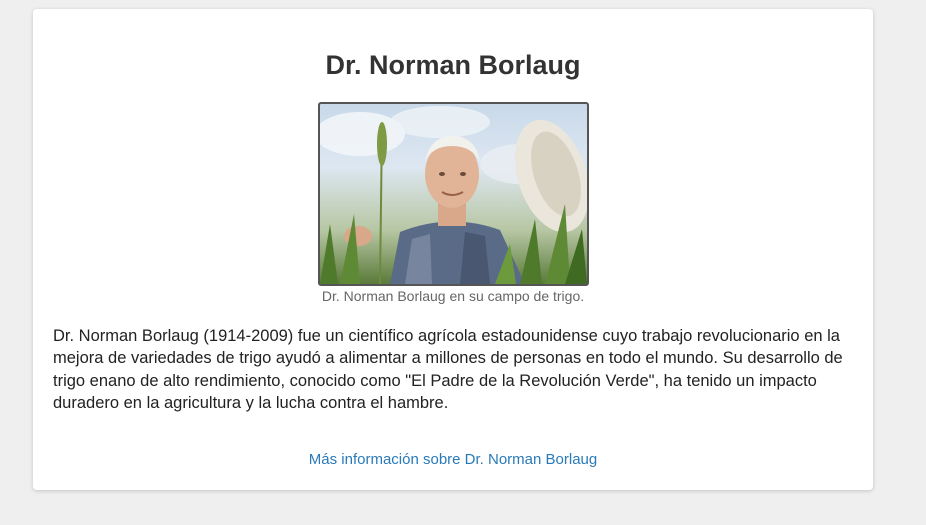  Describe the element at coordinates (453, 296) in the screenshot. I see `photo-caption: Dr. Norman Borlaug en su campo de trigo.` at that location.